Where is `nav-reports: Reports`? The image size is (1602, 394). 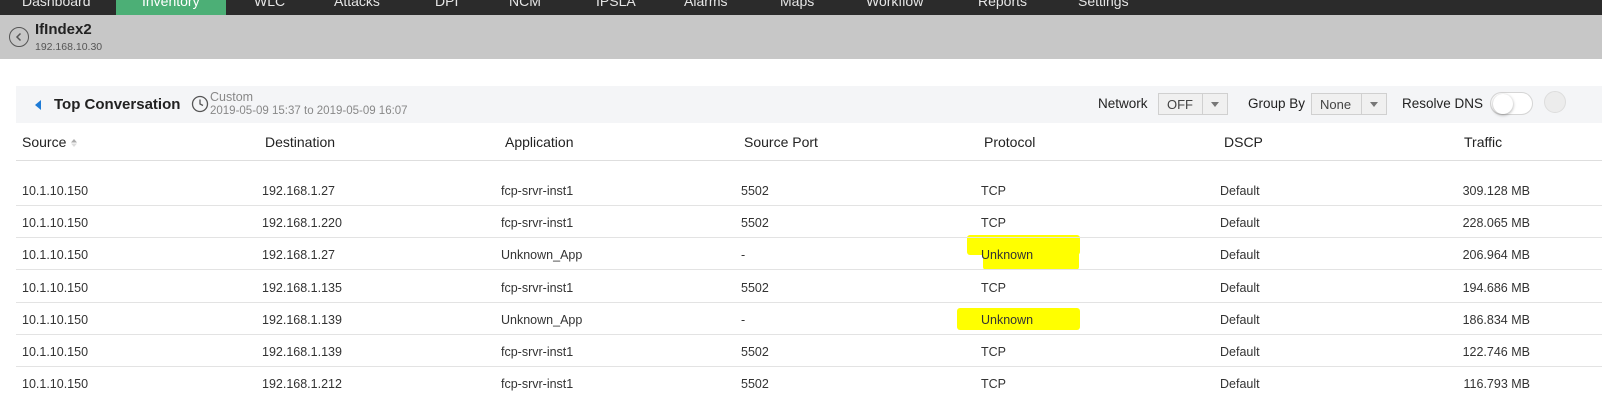 nav-reports: Reports is located at coordinates (1002, 7).